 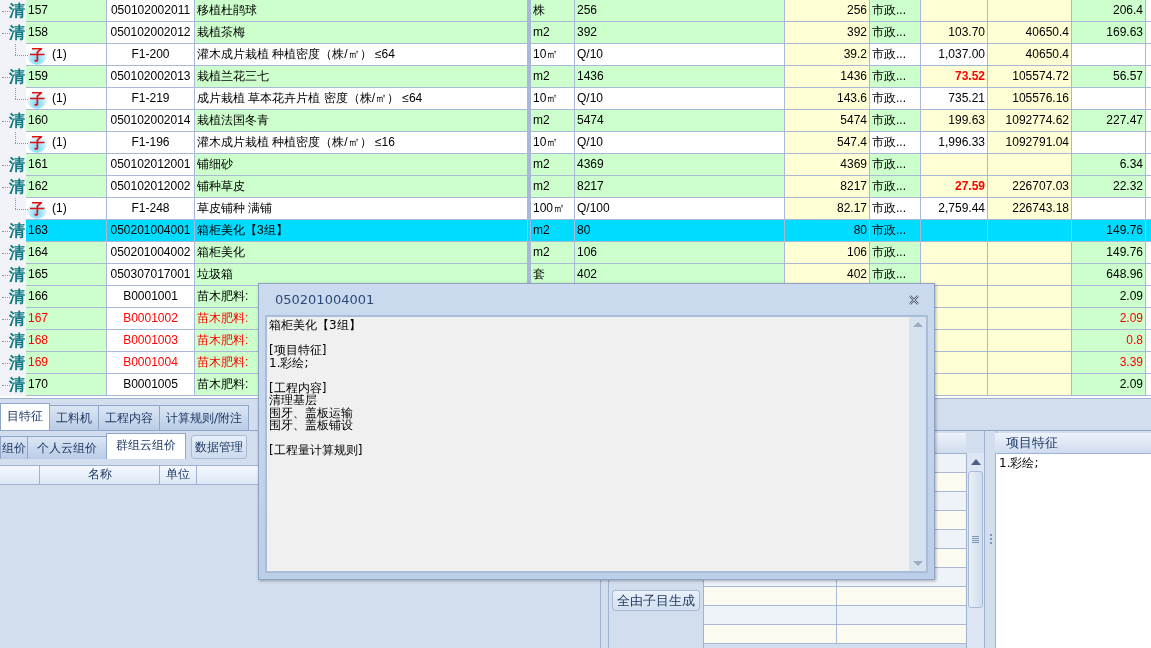 What do you see at coordinates (38, 10) in the screenshot?
I see `table-cell: 157` at bounding box center [38, 10].